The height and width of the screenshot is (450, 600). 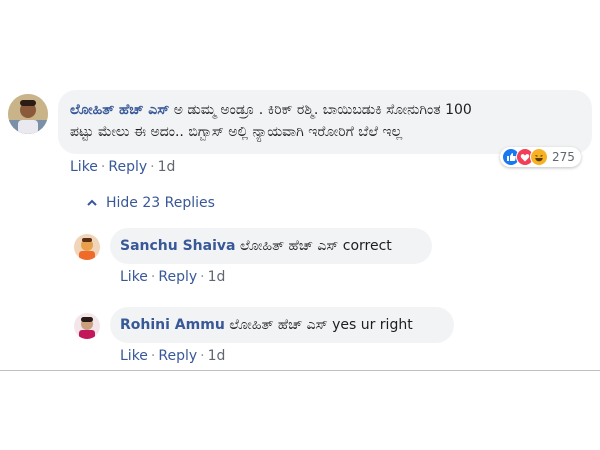 I want to click on hide-replies-button: Hide 23 Replies, so click(x=150, y=203).